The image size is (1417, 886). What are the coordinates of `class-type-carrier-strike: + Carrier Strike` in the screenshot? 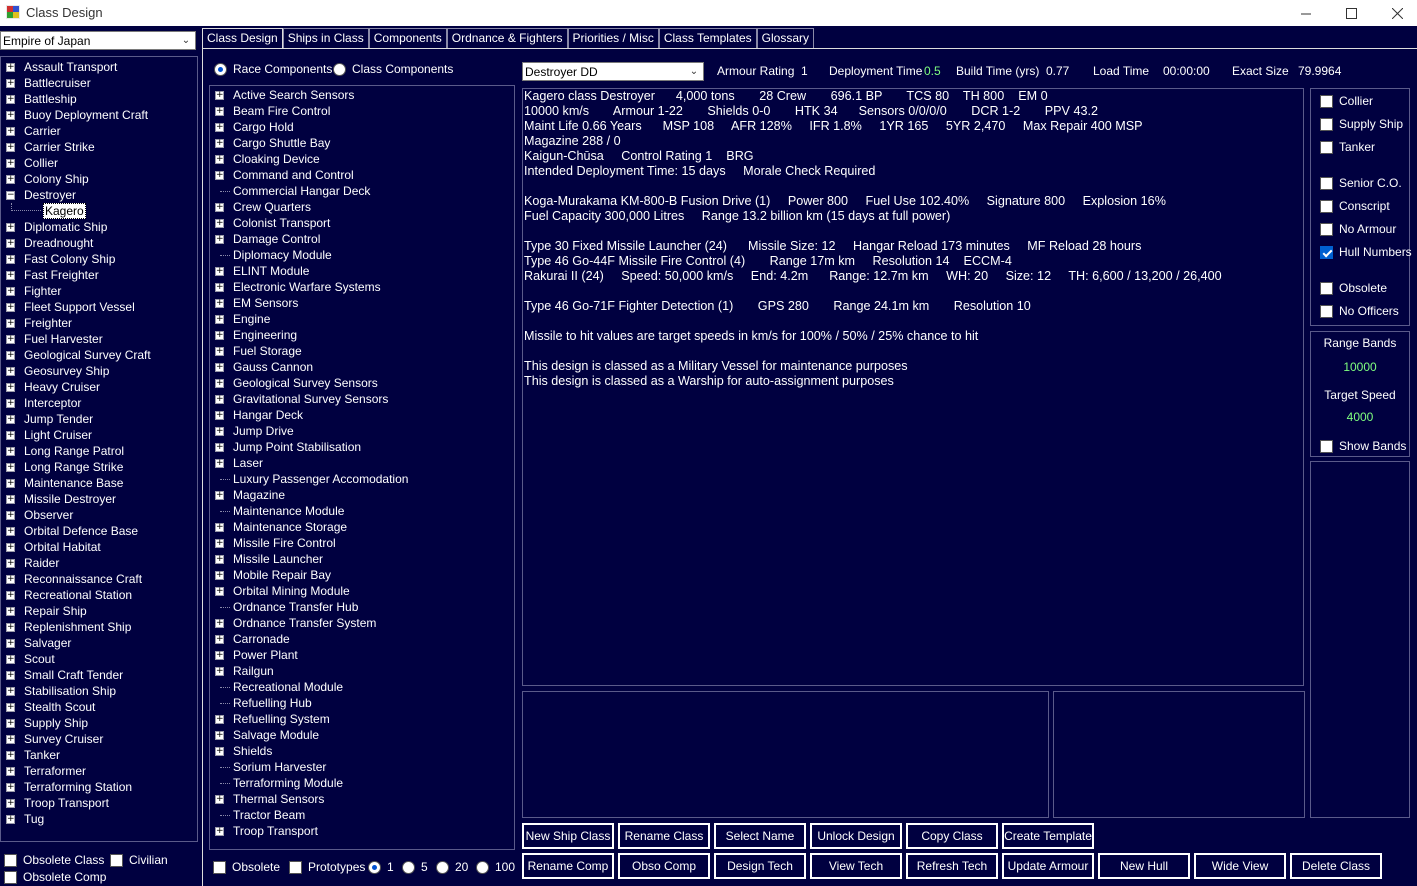 It's located at (99, 147).